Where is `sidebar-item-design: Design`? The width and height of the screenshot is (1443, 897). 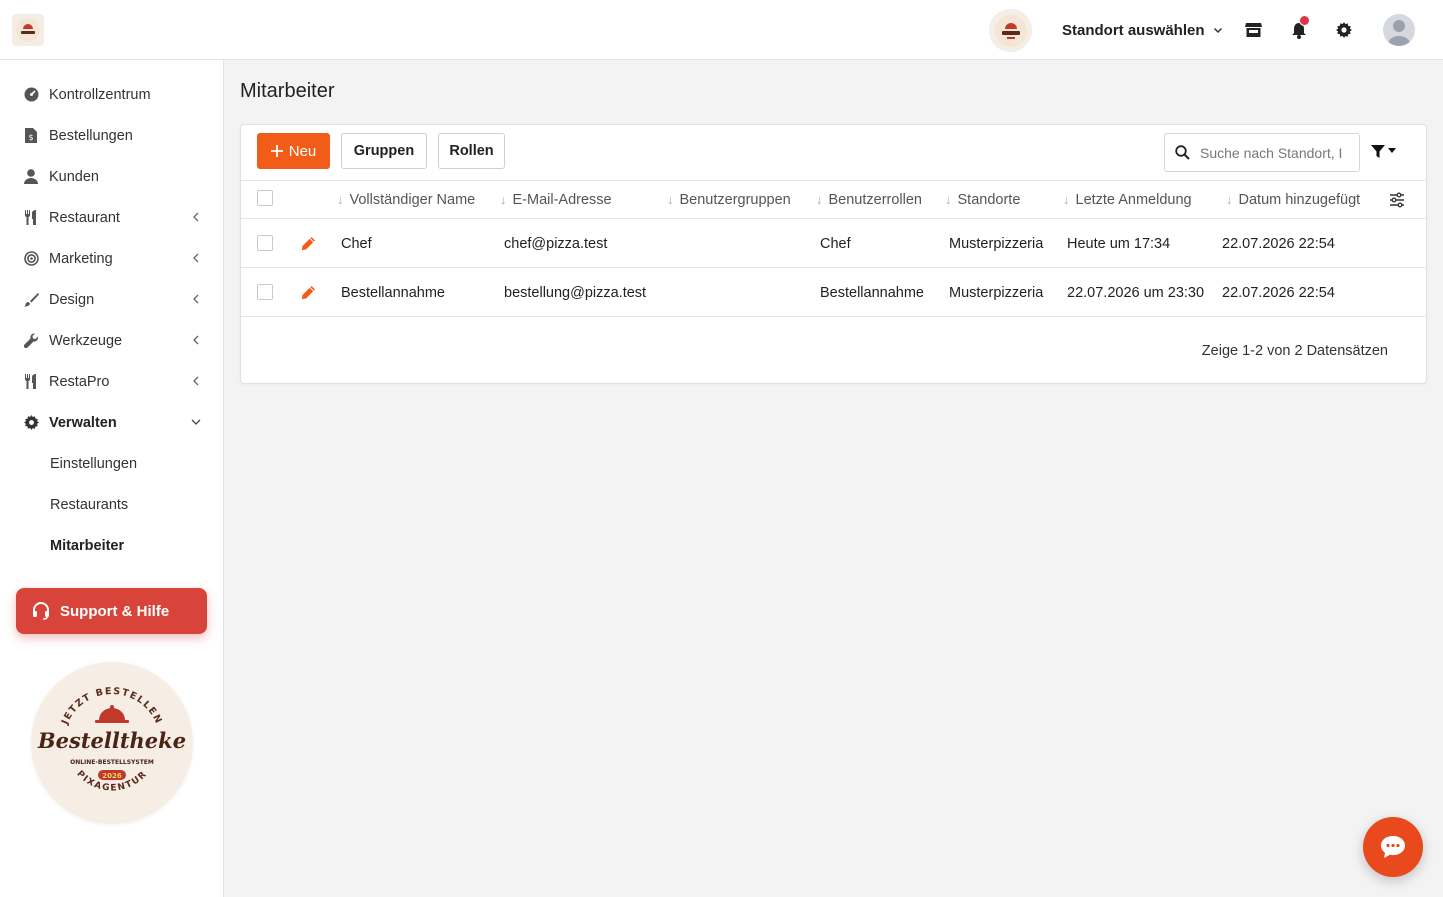 sidebar-item-design: Design is located at coordinates (111, 299).